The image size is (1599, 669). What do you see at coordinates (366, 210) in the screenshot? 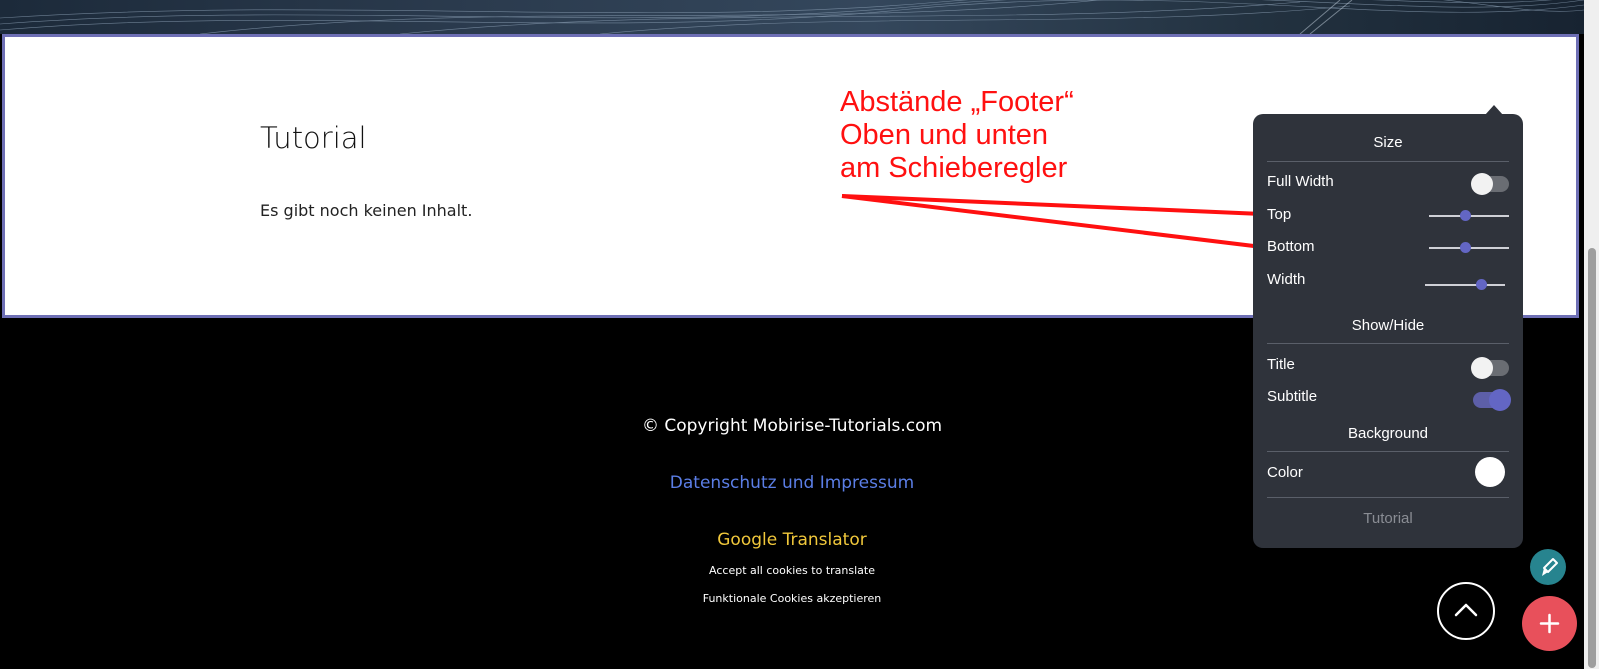
I see `section-text: Es gibt noch keinen Inhalt.` at bounding box center [366, 210].